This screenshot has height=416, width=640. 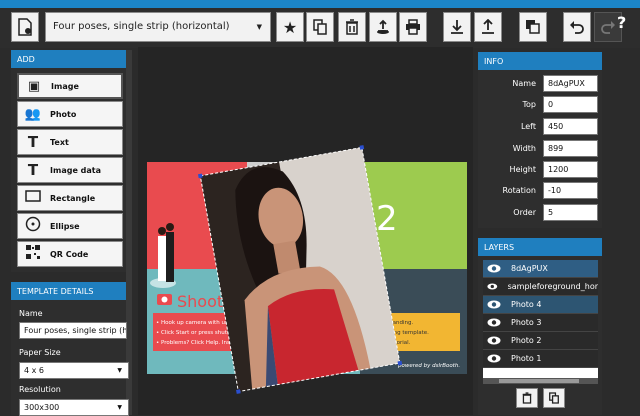 I want to click on new-document-icon, so click(x=25, y=27).